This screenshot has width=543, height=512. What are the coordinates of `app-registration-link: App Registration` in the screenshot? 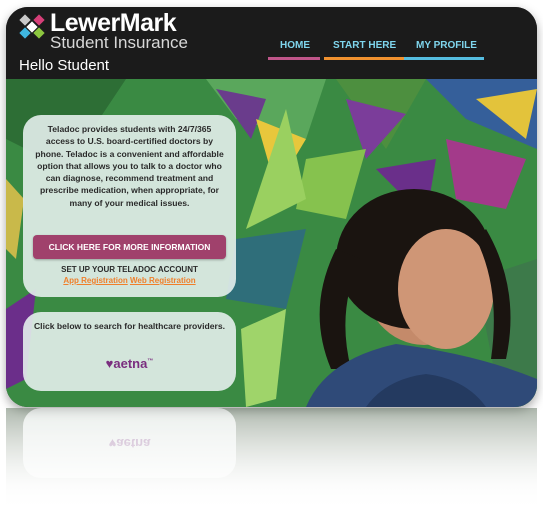 It's located at (95, 280).